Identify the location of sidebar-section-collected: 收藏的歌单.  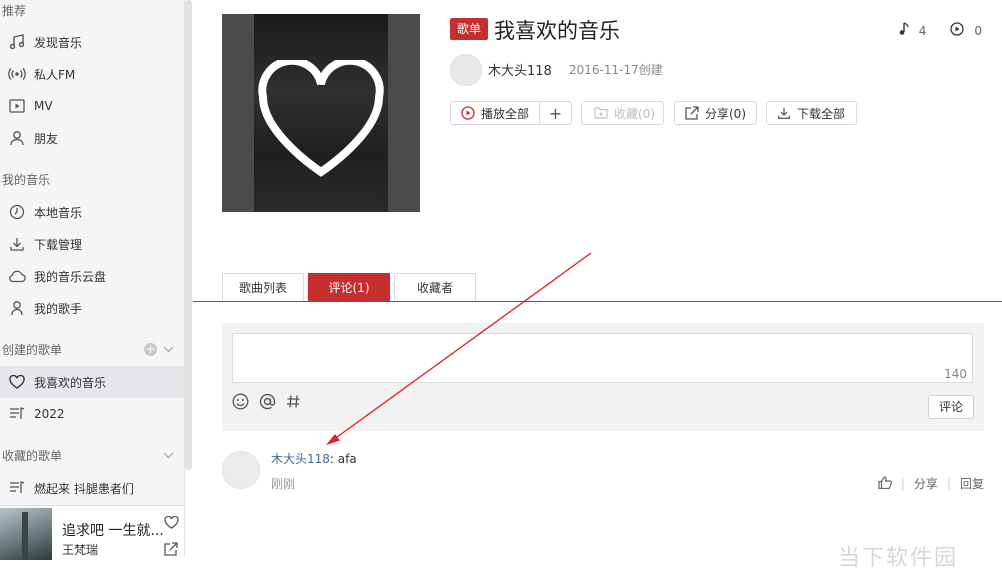
(32, 456).